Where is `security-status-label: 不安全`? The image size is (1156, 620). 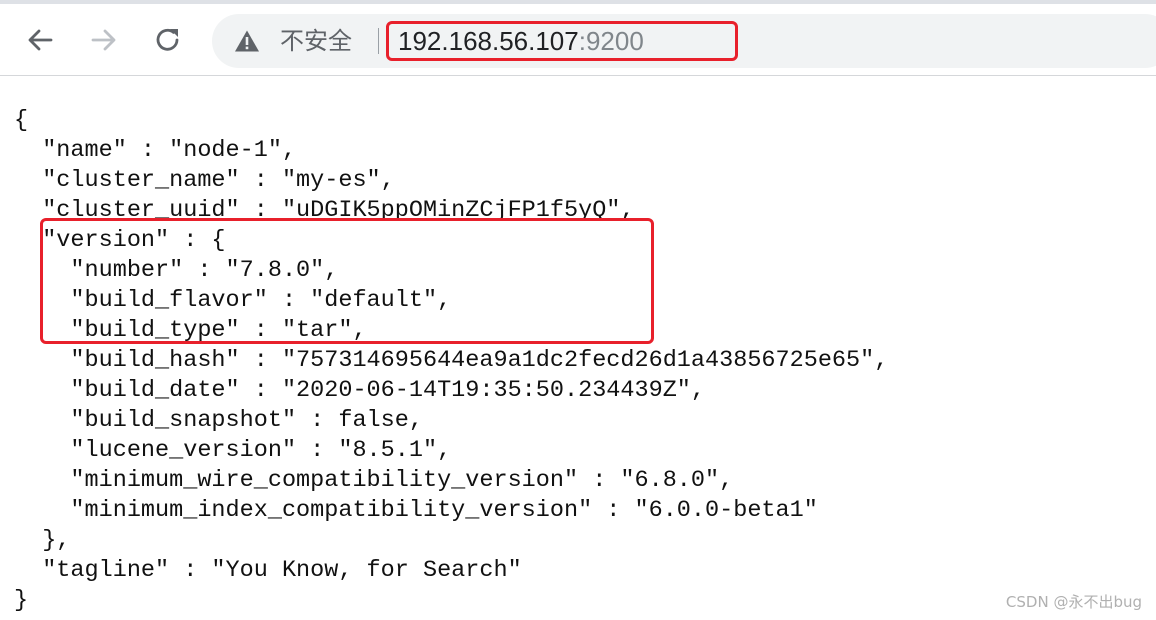
security-status-label: 不安全 is located at coordinates (316, 41).